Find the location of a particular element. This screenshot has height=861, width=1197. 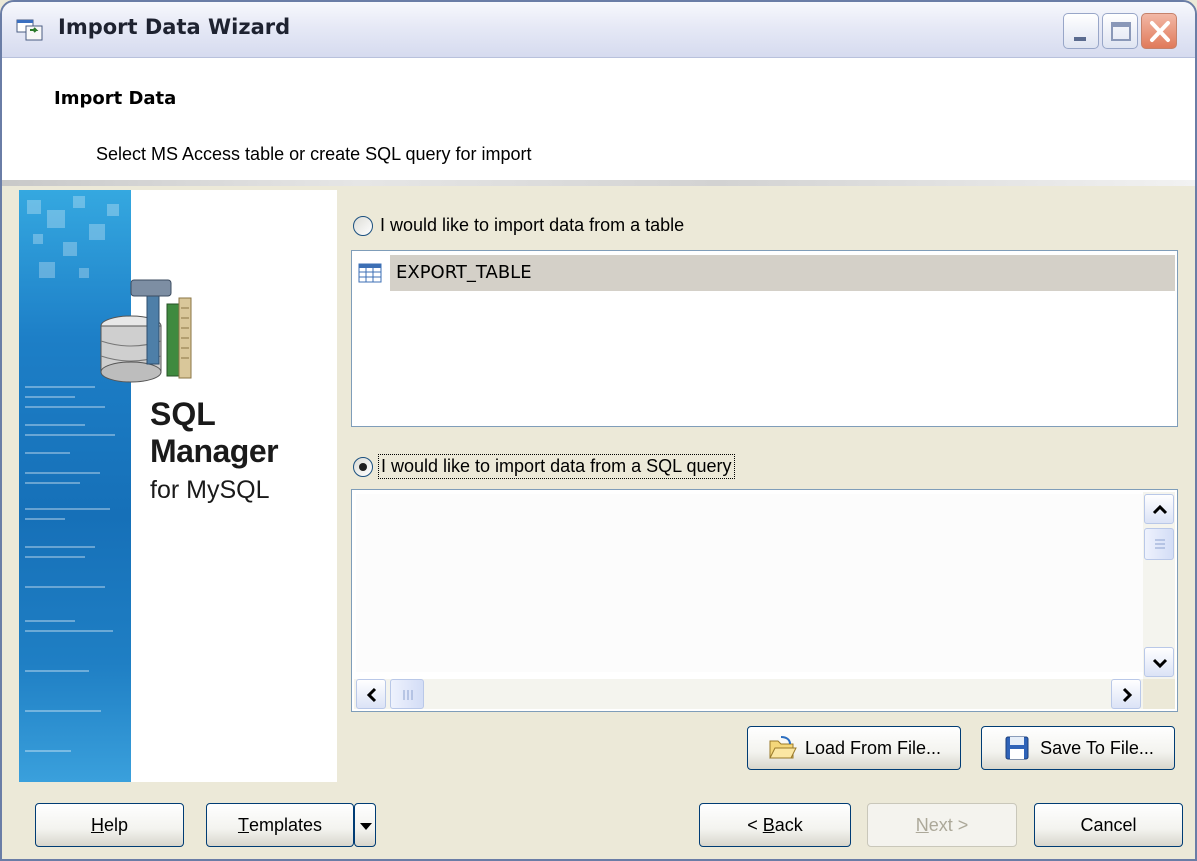

scroll-down-button is located at coordinates (1159, 662).